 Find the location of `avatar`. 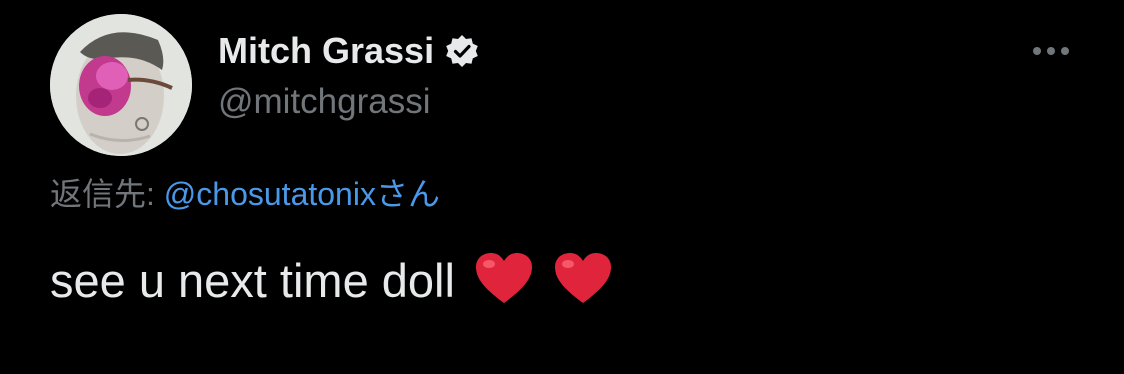

avatar is located at coordinates (121, 85).